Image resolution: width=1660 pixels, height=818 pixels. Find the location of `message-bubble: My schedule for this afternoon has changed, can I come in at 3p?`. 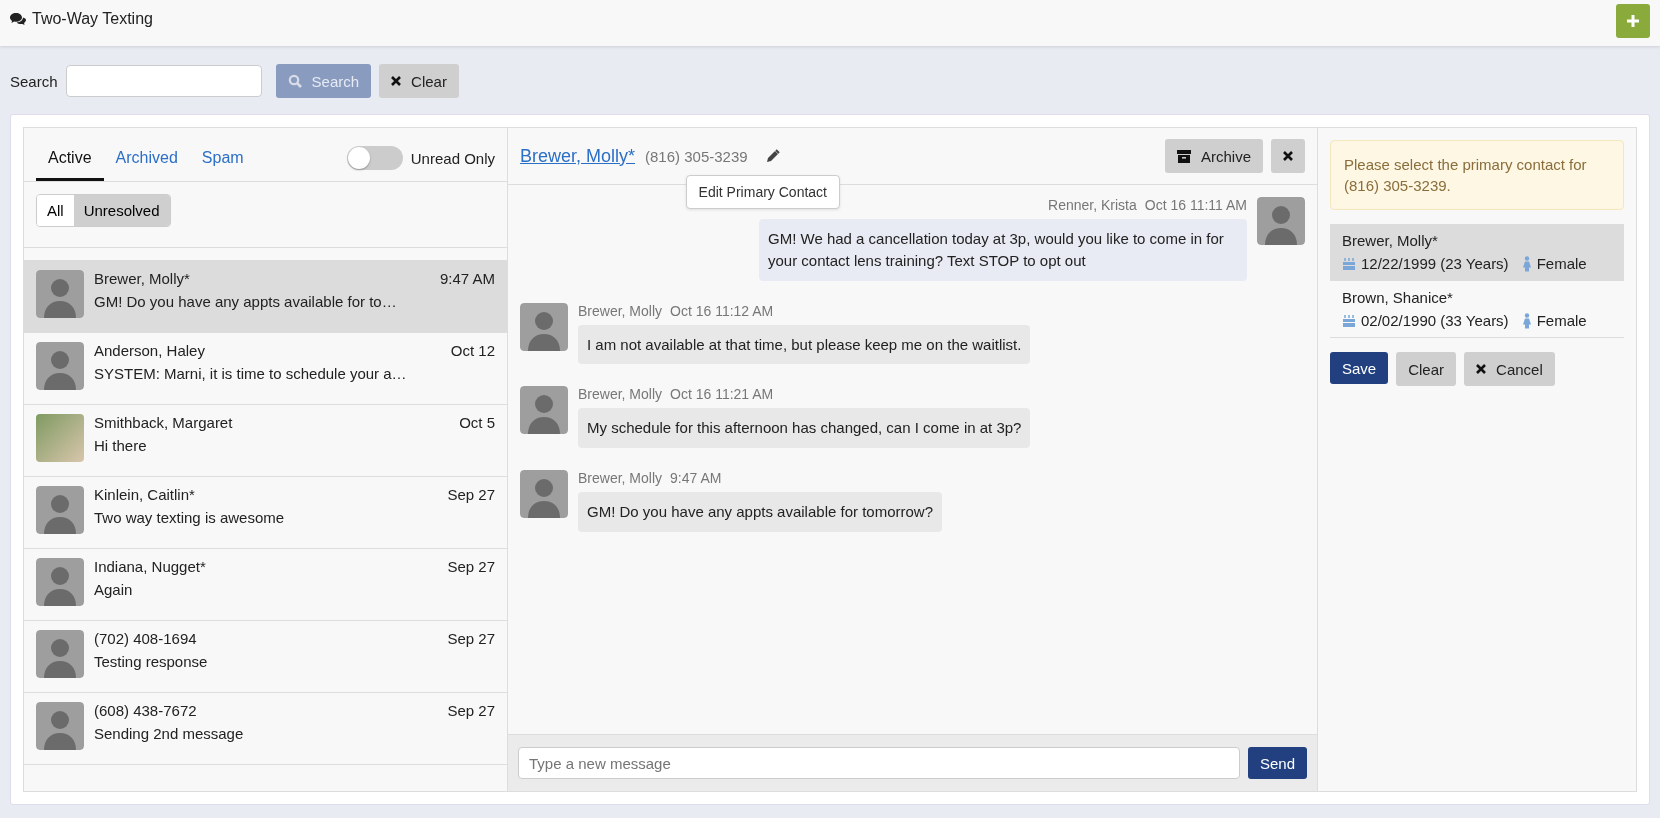

message-bubble: My schedule for this afternoon has changed, can I come in at 3p? is located at coordinates (804, 428).